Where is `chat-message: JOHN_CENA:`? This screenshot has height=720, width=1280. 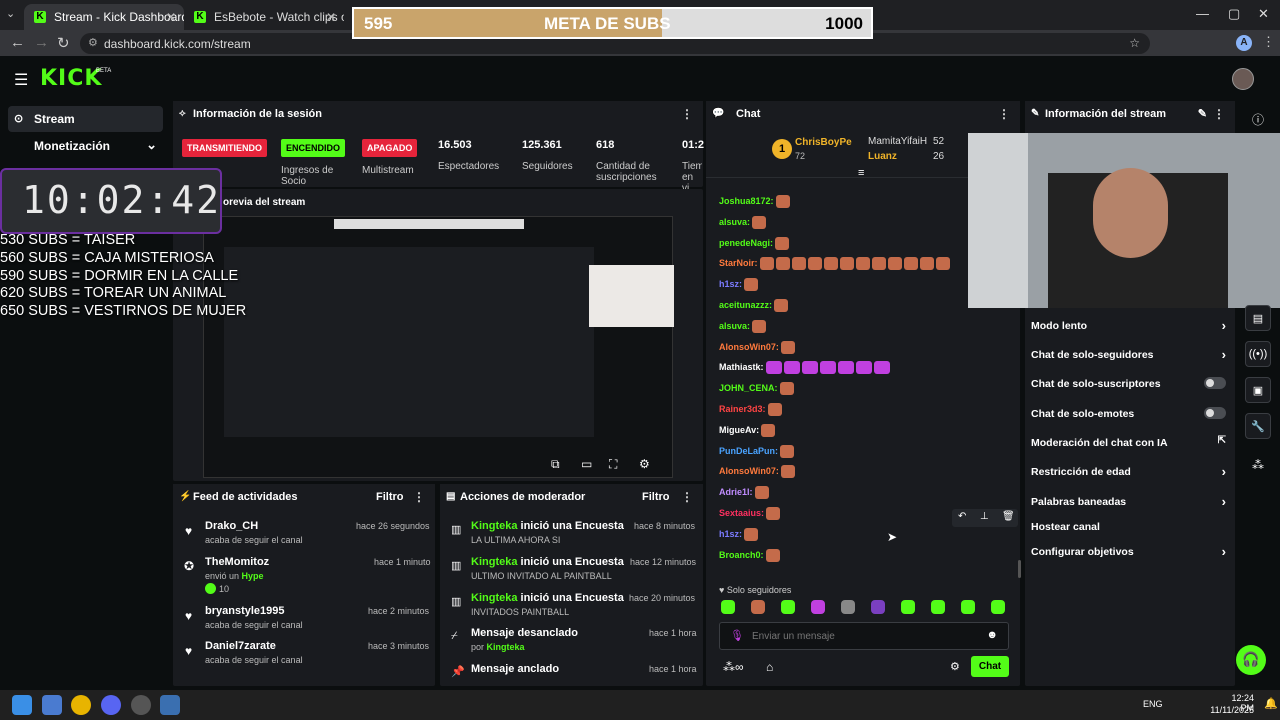
chat-message: JOHN_CENA: is located at coordinates (756, 390).